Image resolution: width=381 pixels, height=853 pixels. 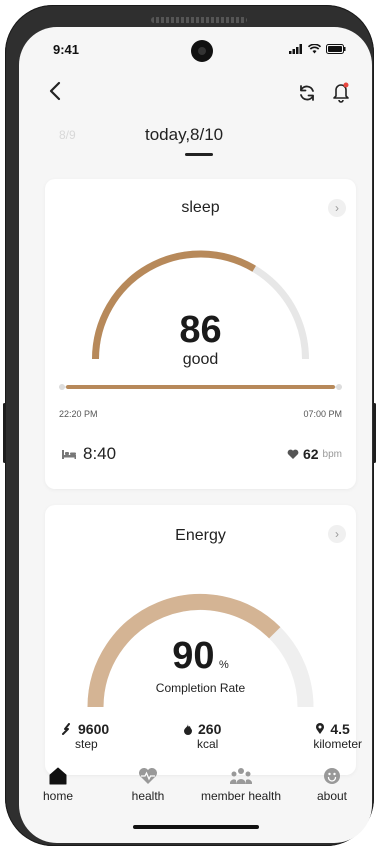 I want to click on distance-stat: 4.5 kilometer, so click(x=337, y=736).